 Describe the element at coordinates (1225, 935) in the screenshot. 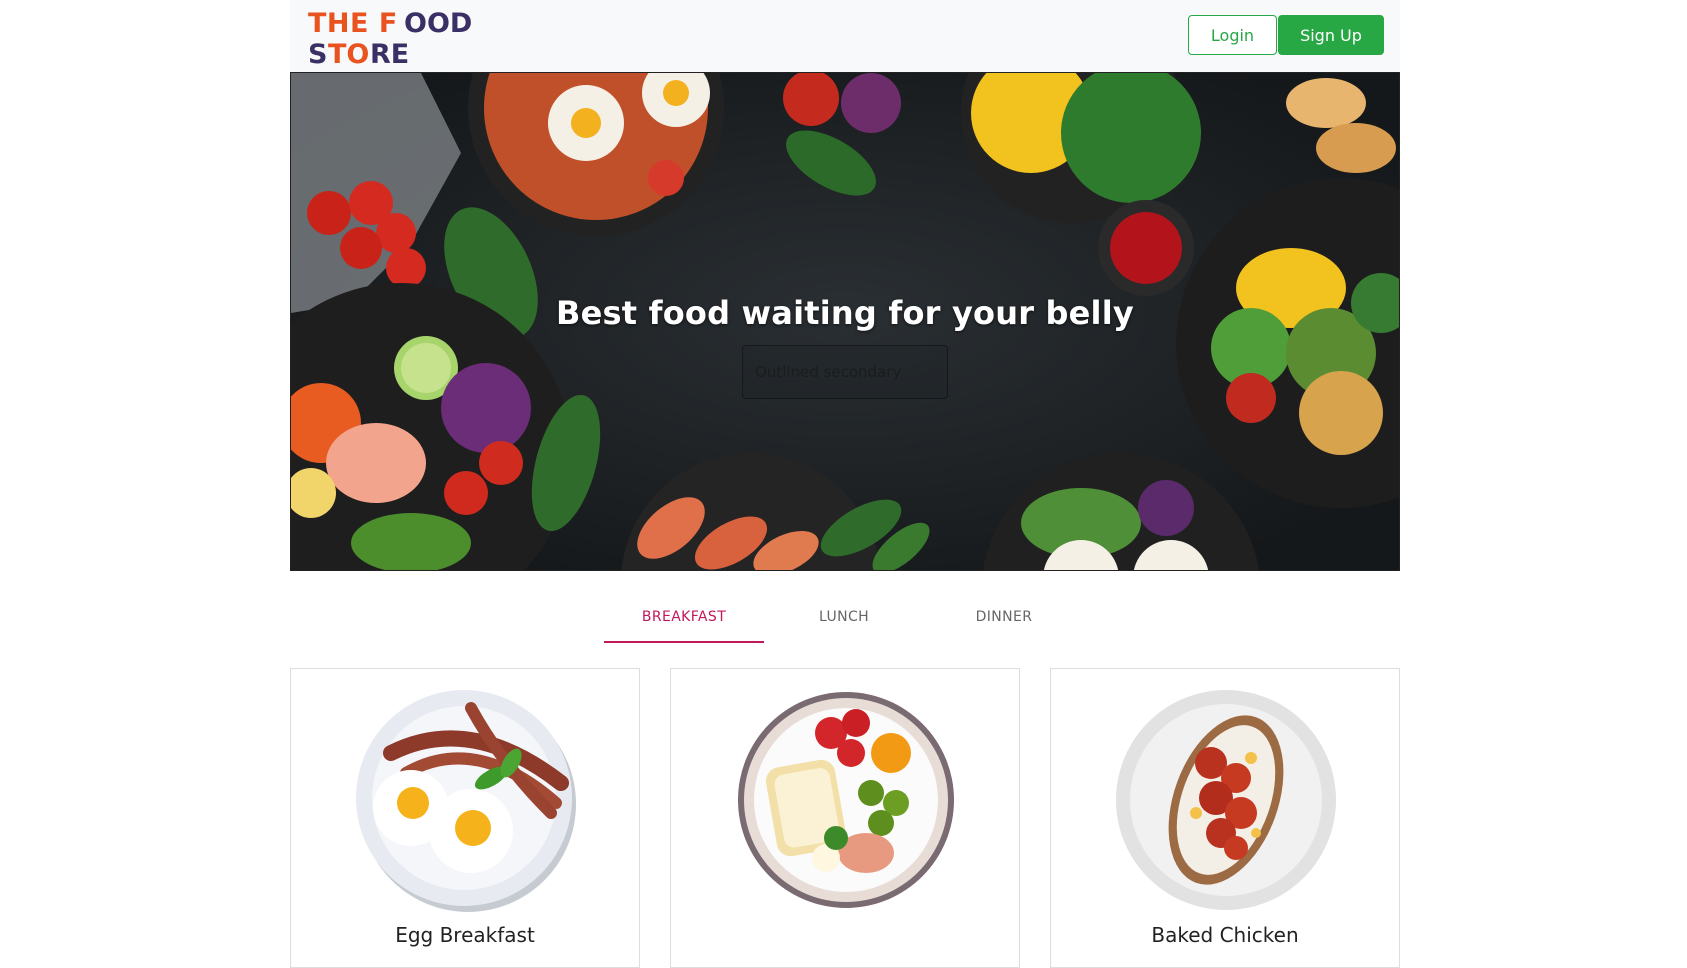

I see `card-title: Baked Chicken` at that location.